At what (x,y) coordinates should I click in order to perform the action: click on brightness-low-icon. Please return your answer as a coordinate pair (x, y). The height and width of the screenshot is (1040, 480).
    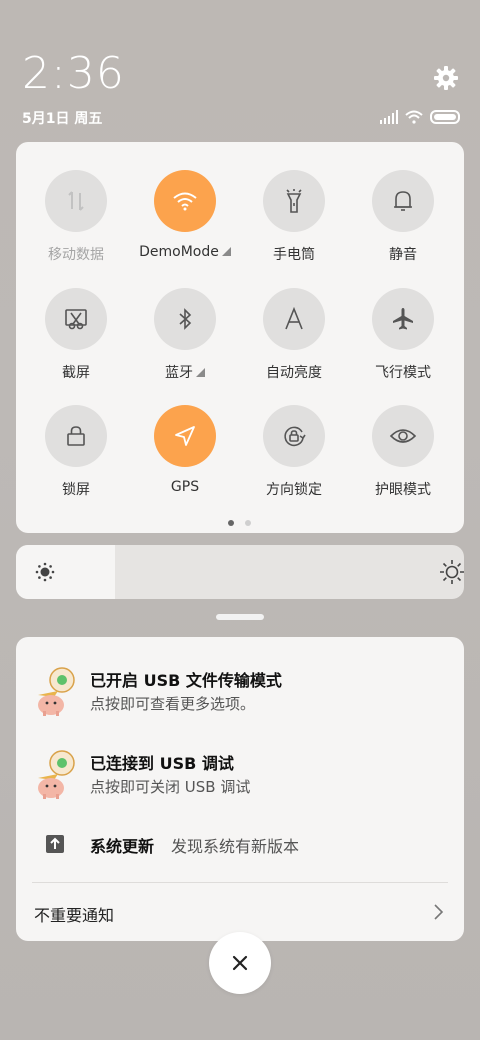
    Looking at the image, I should click on (45, 572).